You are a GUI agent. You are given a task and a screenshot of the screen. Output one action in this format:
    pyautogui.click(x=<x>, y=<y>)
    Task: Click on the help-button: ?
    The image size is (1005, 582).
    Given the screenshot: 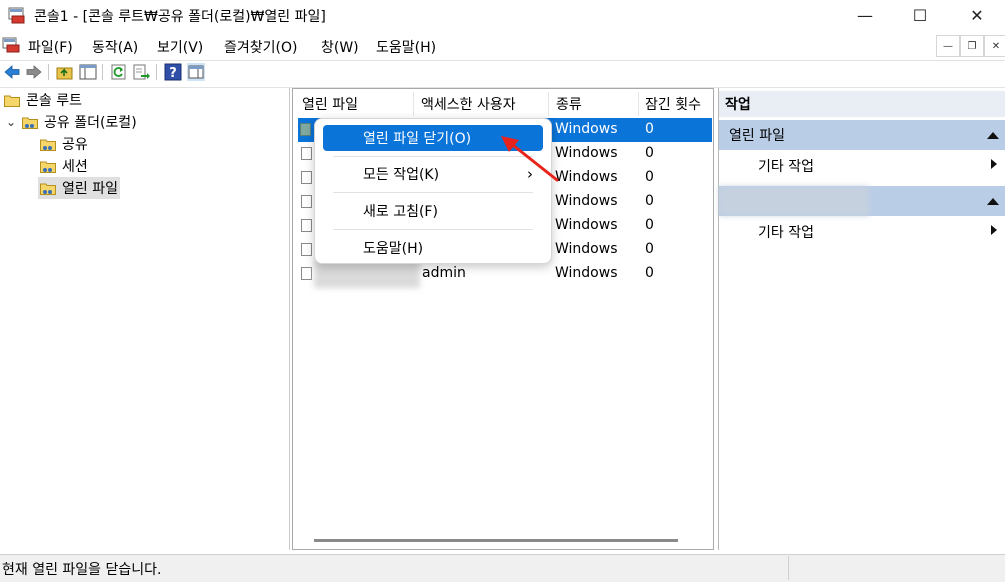 What is the action you would take?
    pyautogui.click(x=173, y=72)
    